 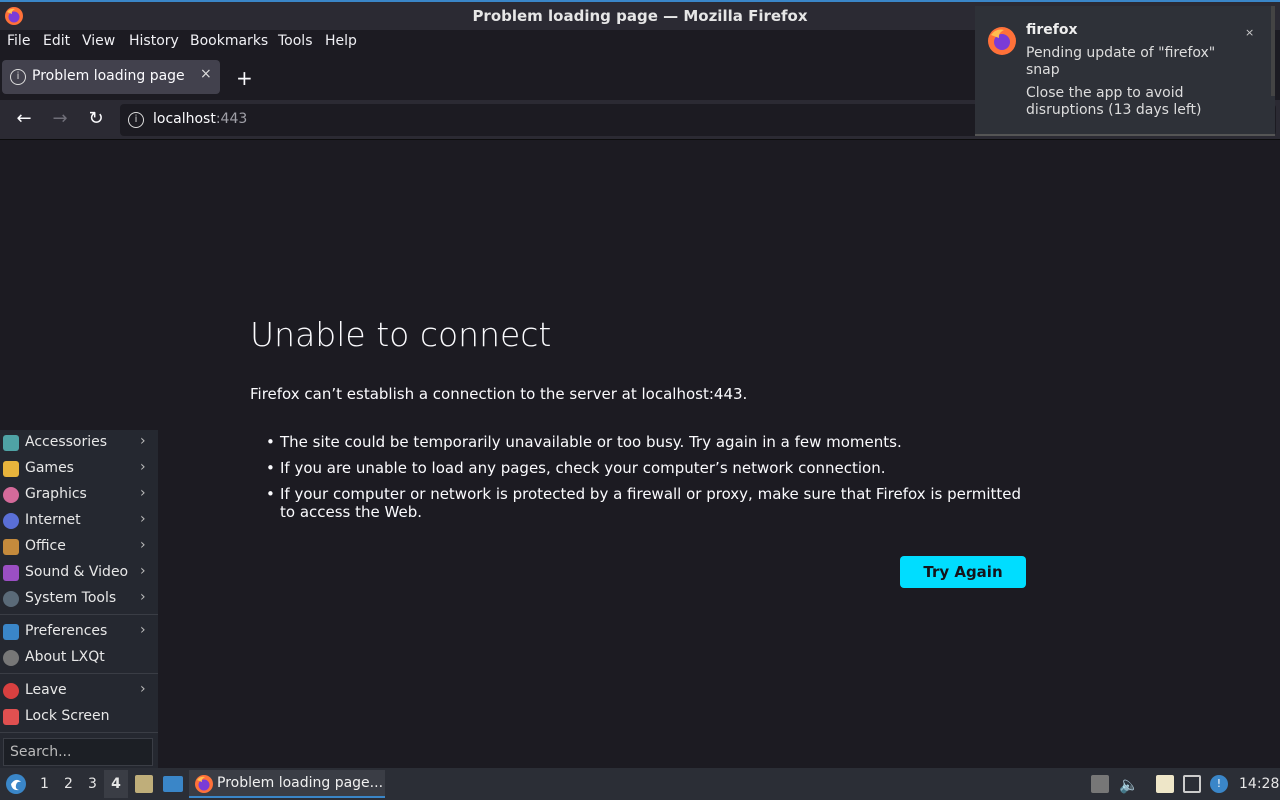 What do you see at coordinates (68, 784) in the screenshot?
I see `desktop-2-button: 2` at bounding box center [68, 784].